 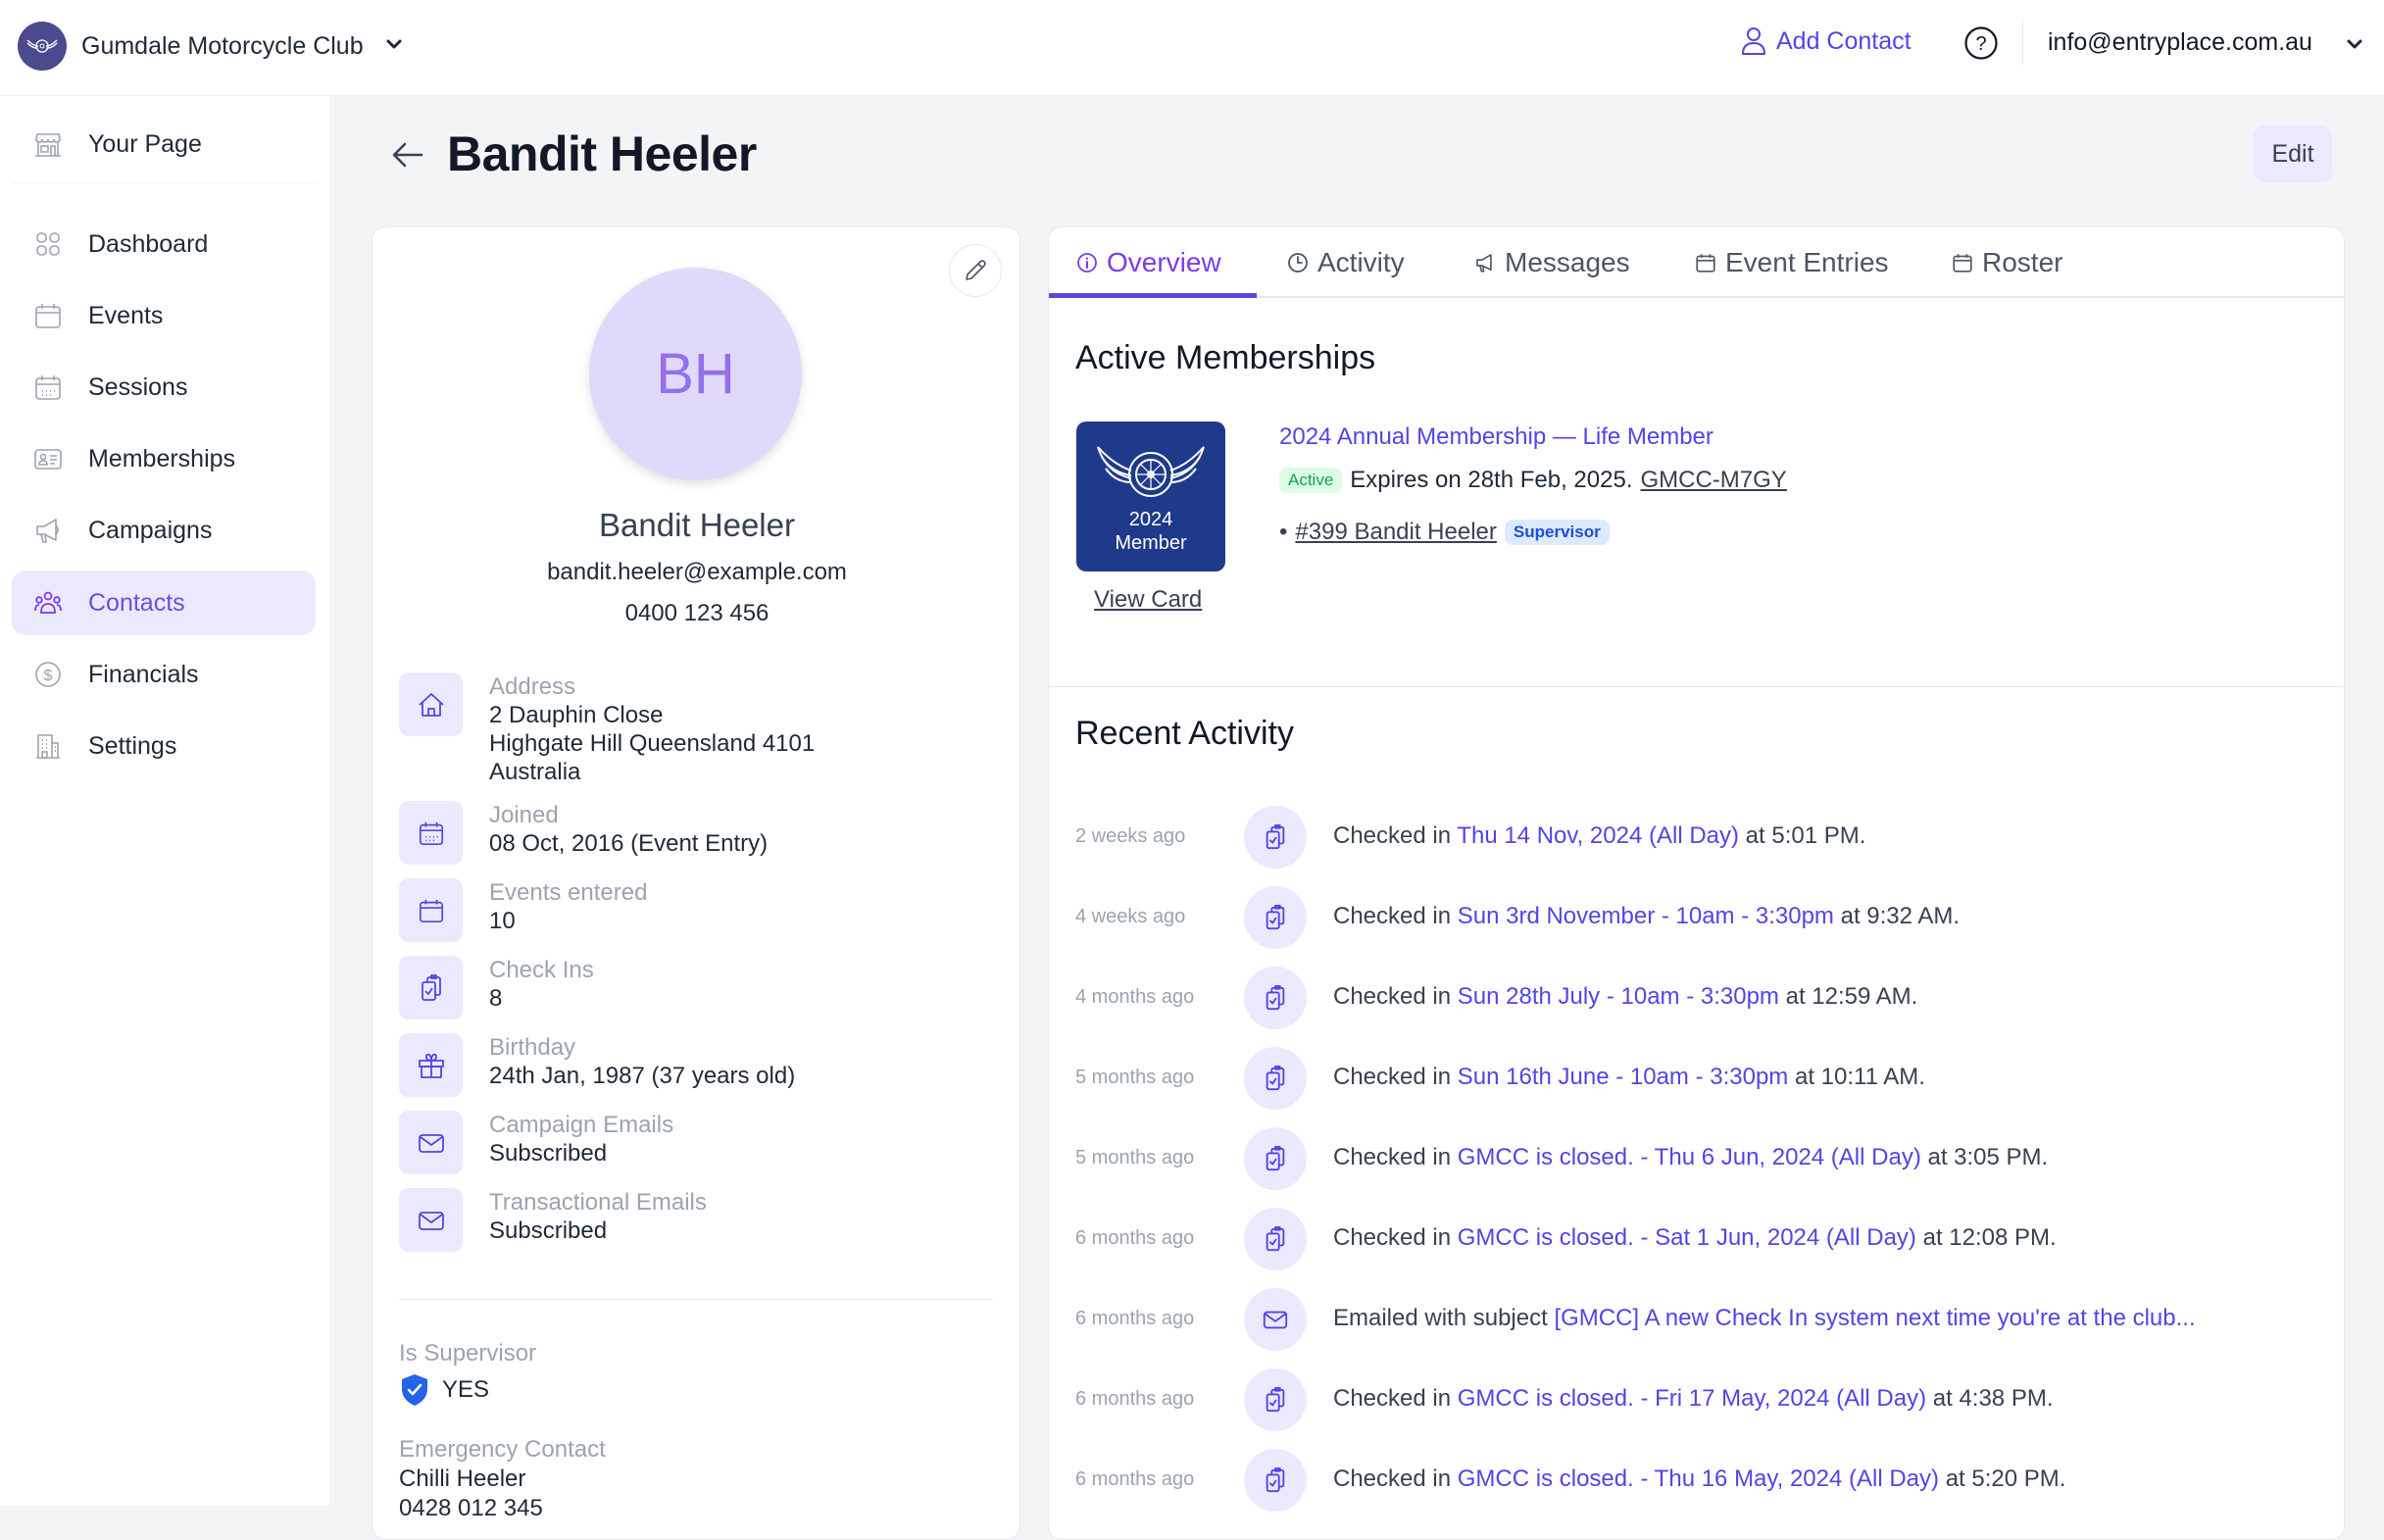 What do you see at coordinates (222, 47) in the screenshot?
I see `club-name: Gumdale Motorcycle Club` at bounding box center [222, 47].